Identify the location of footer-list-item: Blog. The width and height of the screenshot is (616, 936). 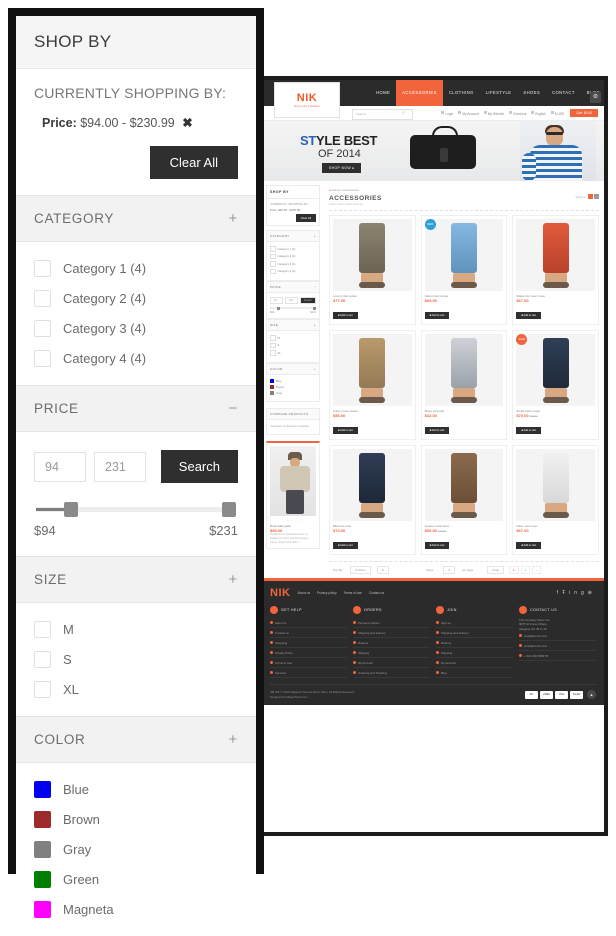
(474, 673).